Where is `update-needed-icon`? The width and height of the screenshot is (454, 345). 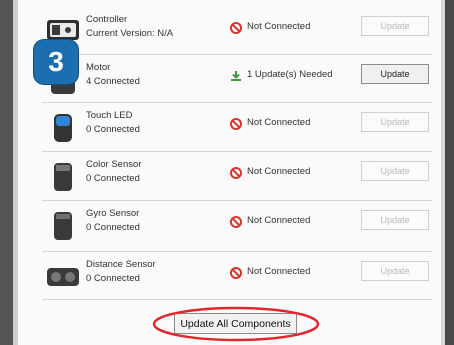
update-needed-icon is located at coordinates (236, 76).